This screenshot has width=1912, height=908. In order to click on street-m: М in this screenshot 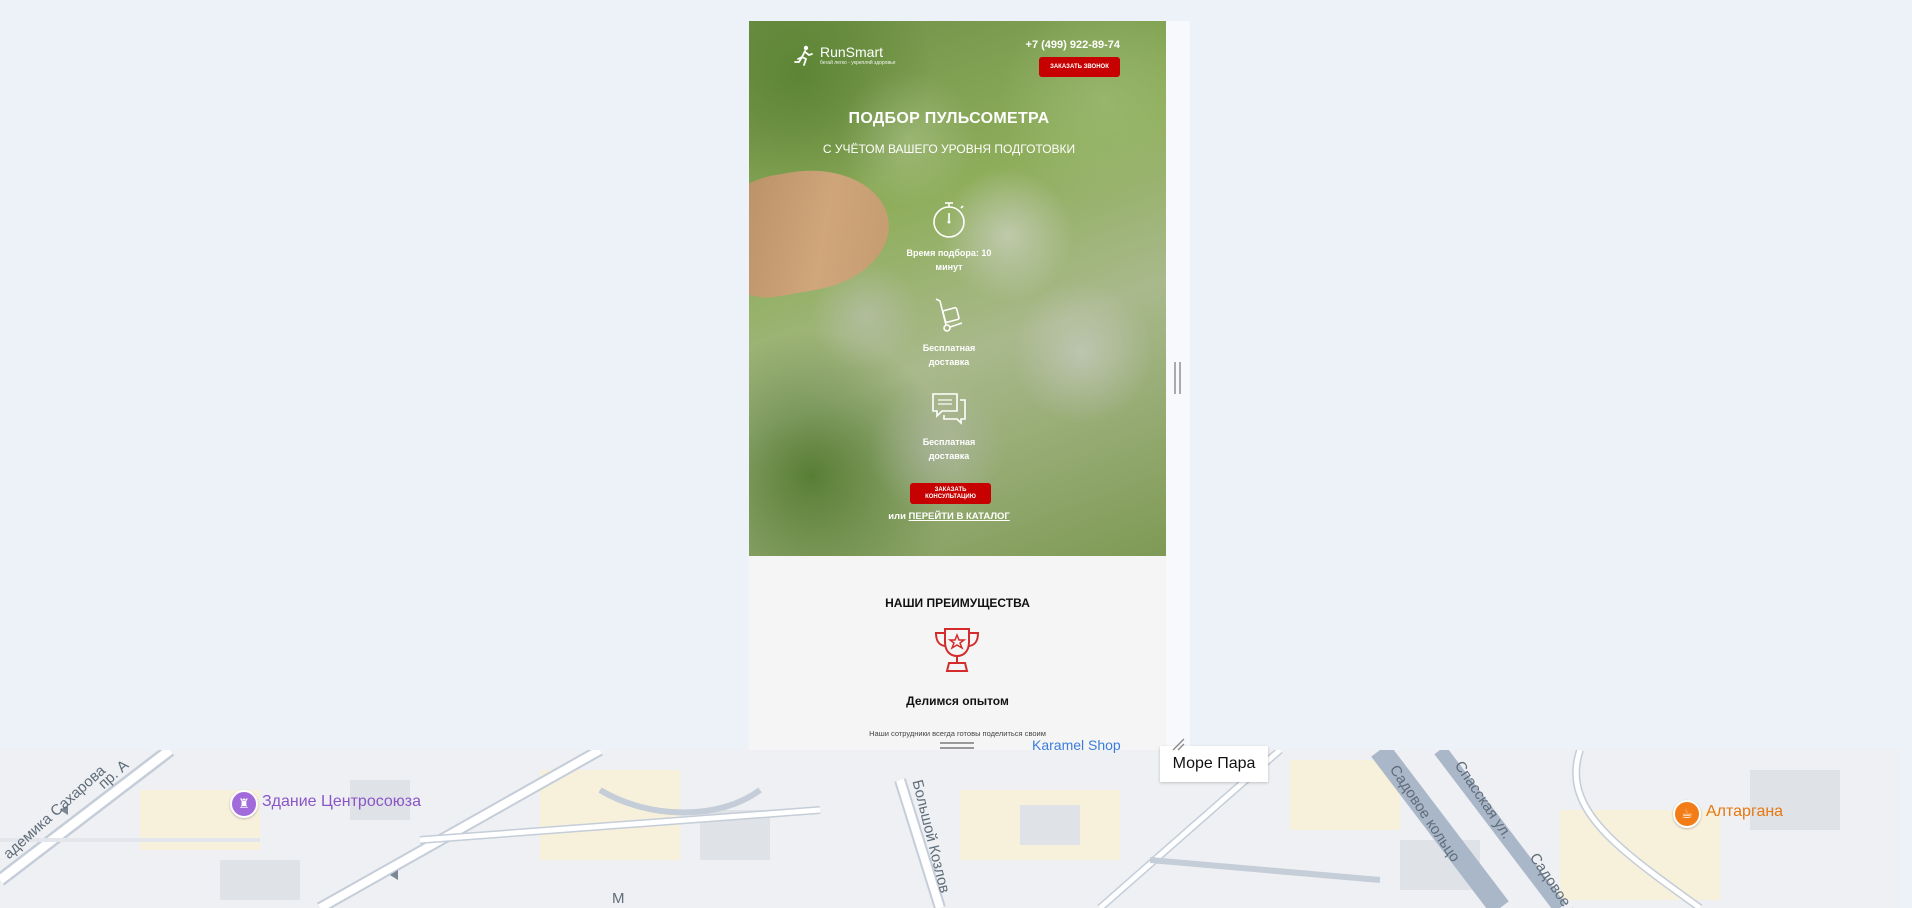, I will do `click(618, 898)`.